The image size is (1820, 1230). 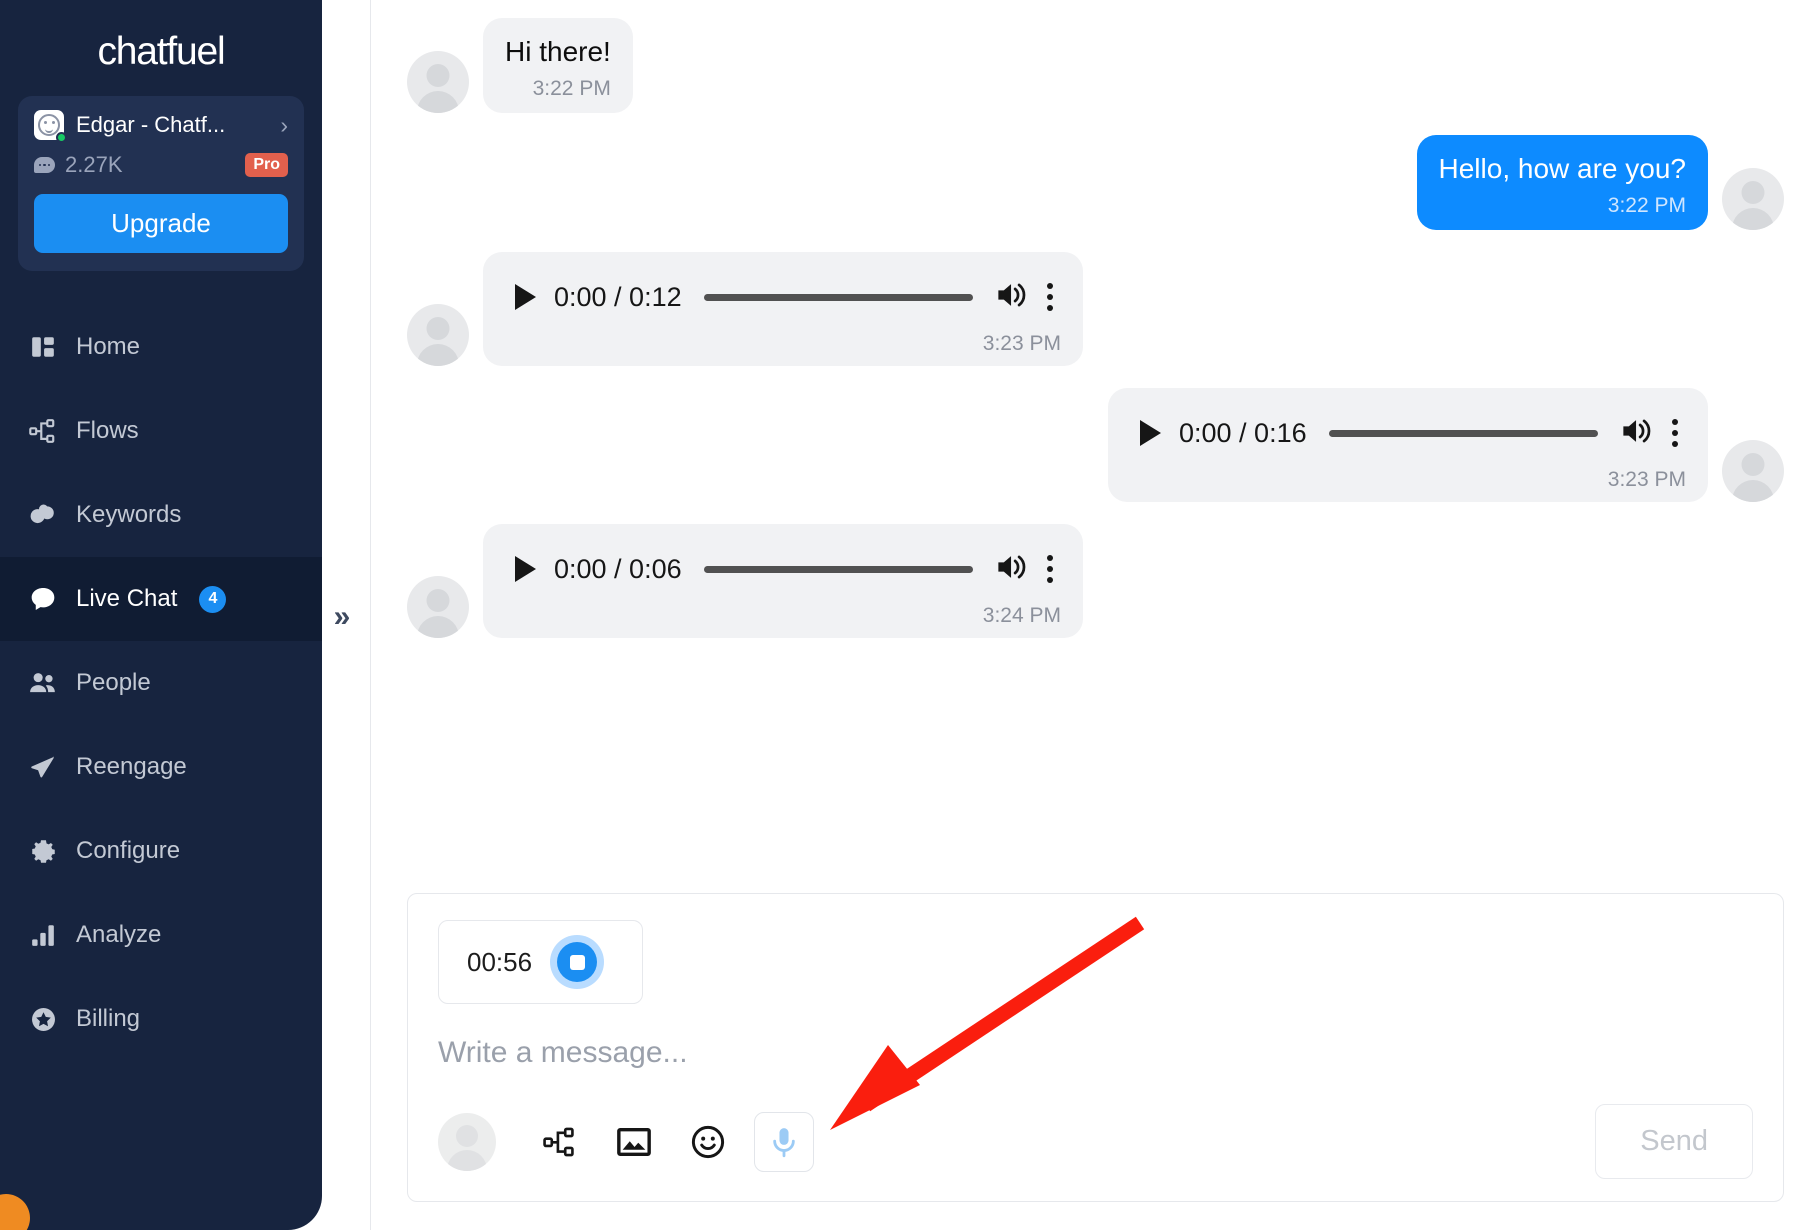 I want to click on sidebar-item-people: People, so click(x=161, y=683).